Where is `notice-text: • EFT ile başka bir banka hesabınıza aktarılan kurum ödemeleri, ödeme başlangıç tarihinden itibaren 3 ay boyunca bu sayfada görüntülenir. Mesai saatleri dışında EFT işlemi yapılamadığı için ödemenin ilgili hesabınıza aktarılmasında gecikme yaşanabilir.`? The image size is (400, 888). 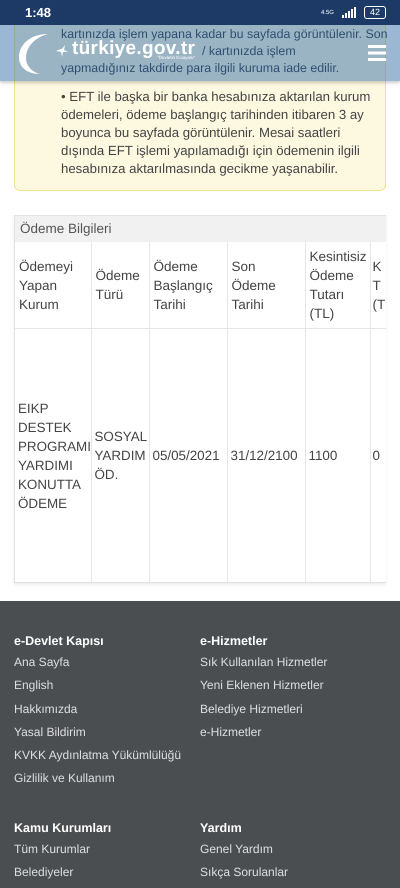 notice-text: • EFT ile başka bir banka hesabınıza aktarılan kurum ödemeleri, ödeme başlangıç tarihinden itibaren 3 ay boyunca bu sayfada görüntülenir. Mesai saatleri dışında EFT işlemi yapılamadığı için ödemenin ilgili hesabınıza aktarılmasında gecikme yaşanabilir. is located at coordinates (216, 133).